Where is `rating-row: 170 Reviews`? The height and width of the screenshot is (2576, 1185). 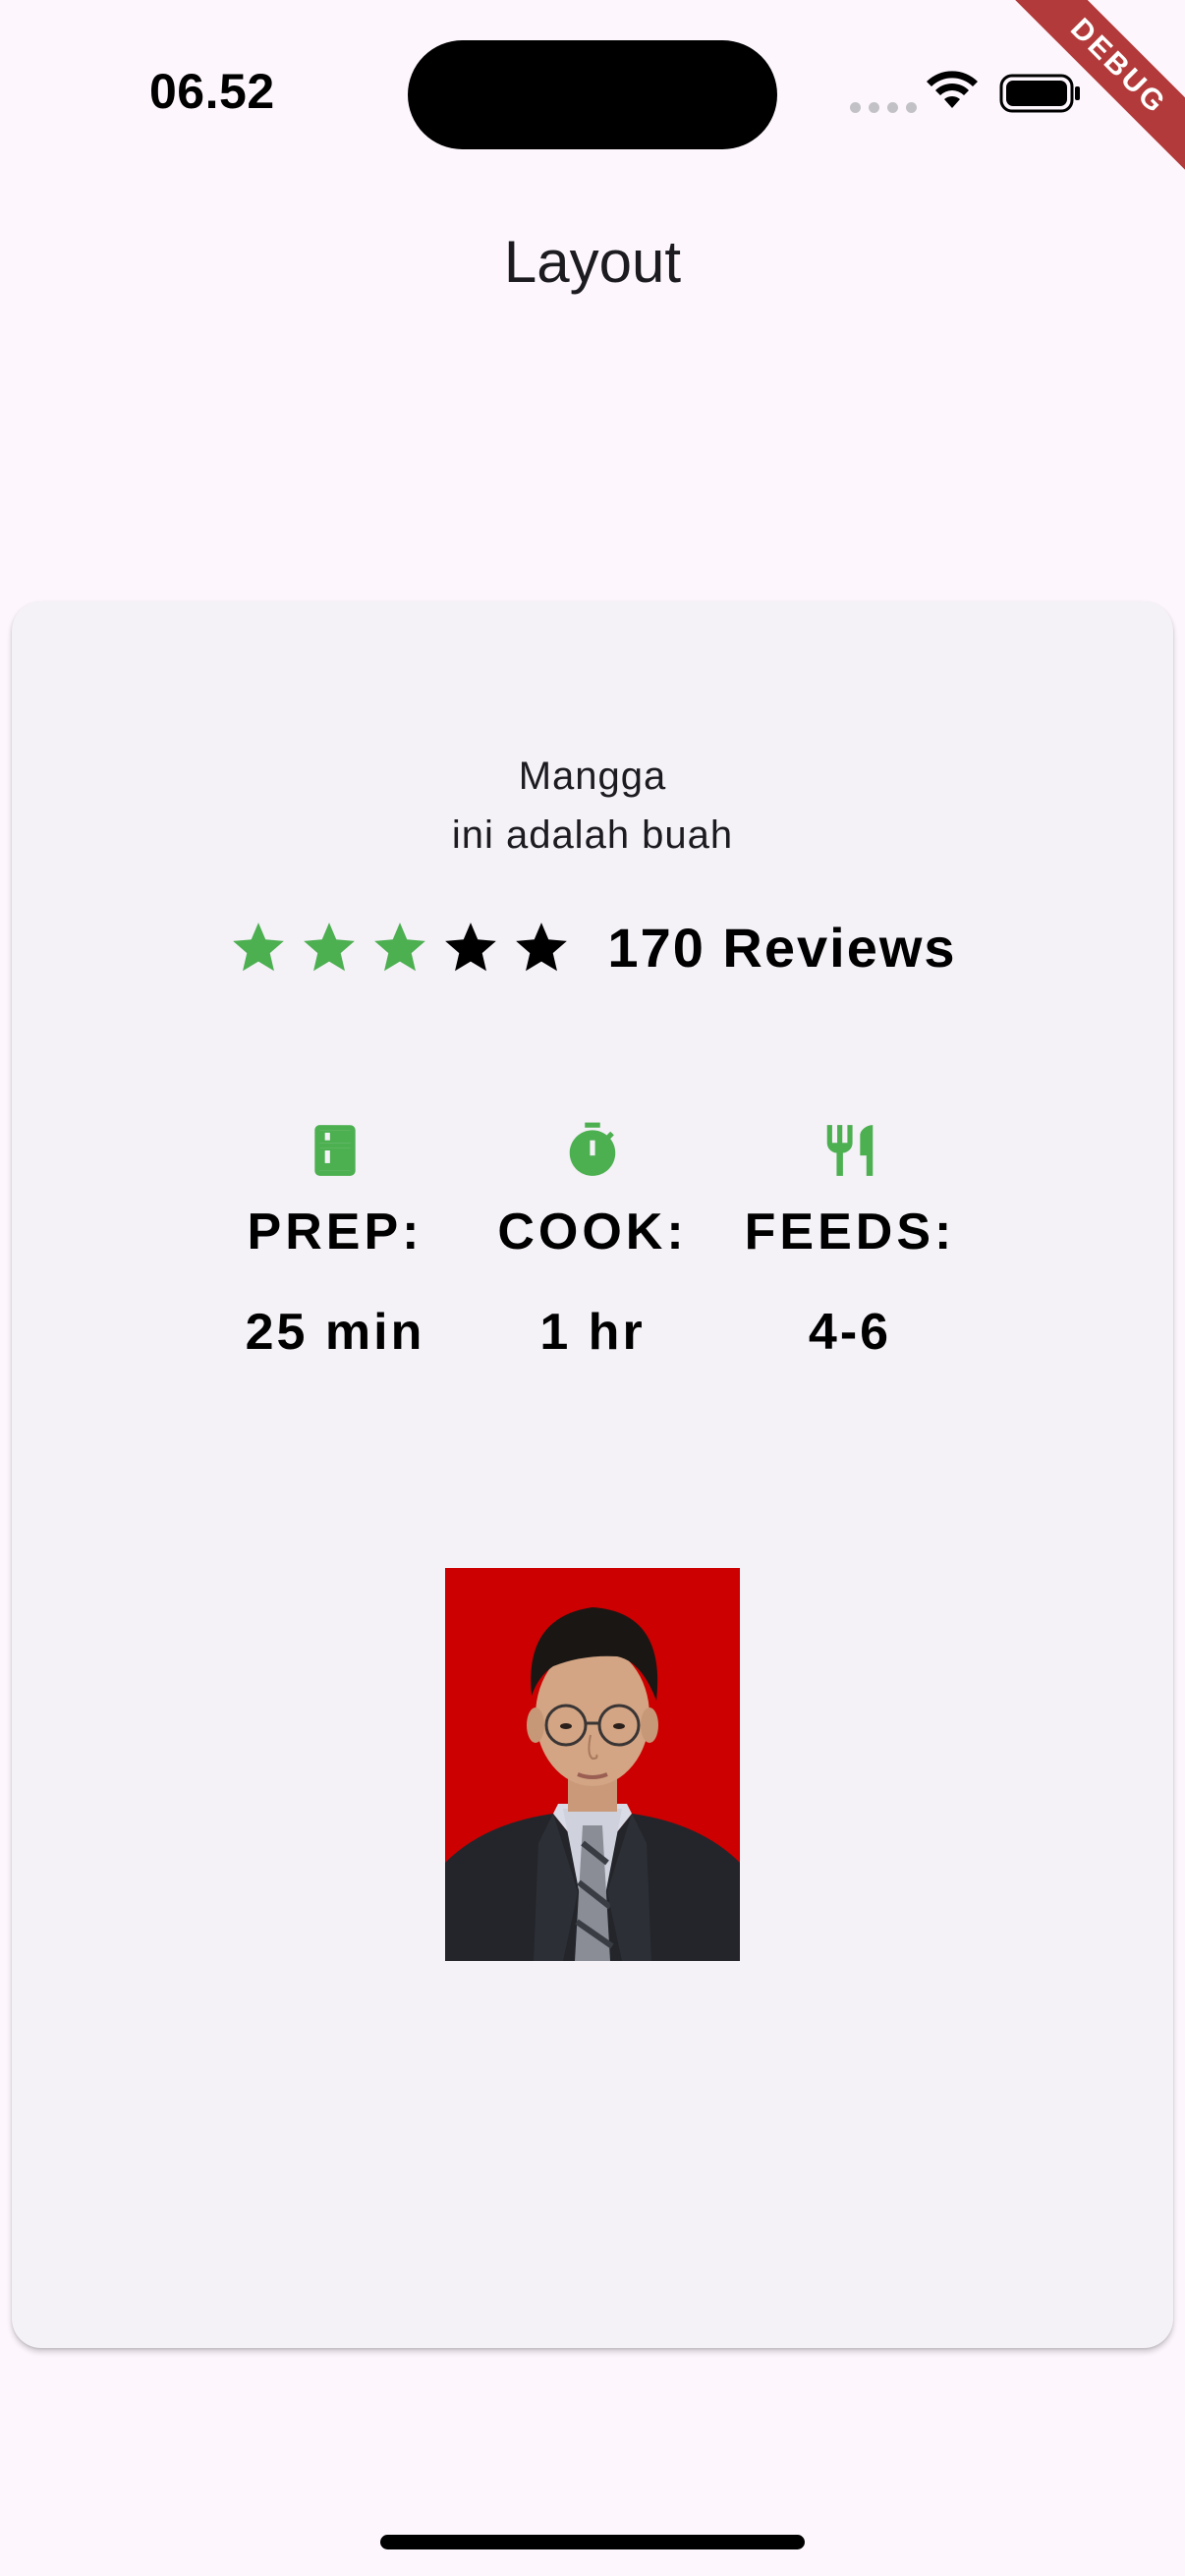 rating-row: 170 Reviews is located at coordinates (592, 948).